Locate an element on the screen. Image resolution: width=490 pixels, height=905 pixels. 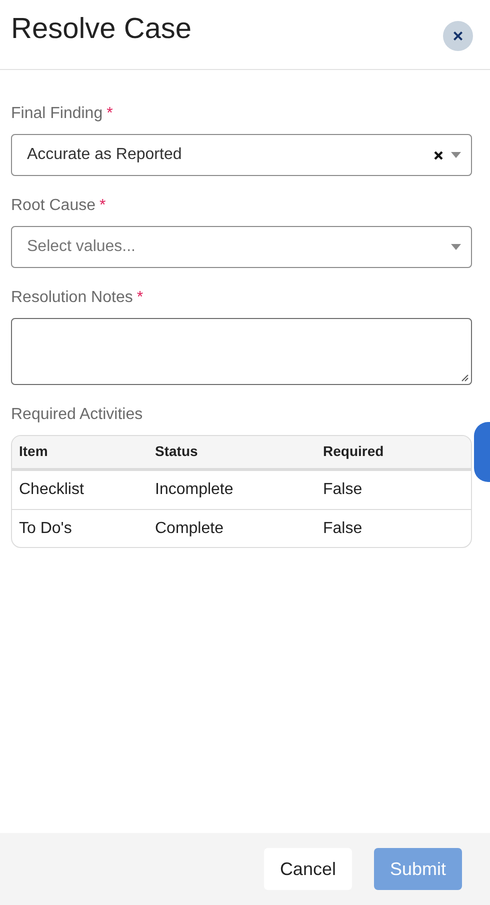
table-cell: Complete is located at coordinates (189, 528).